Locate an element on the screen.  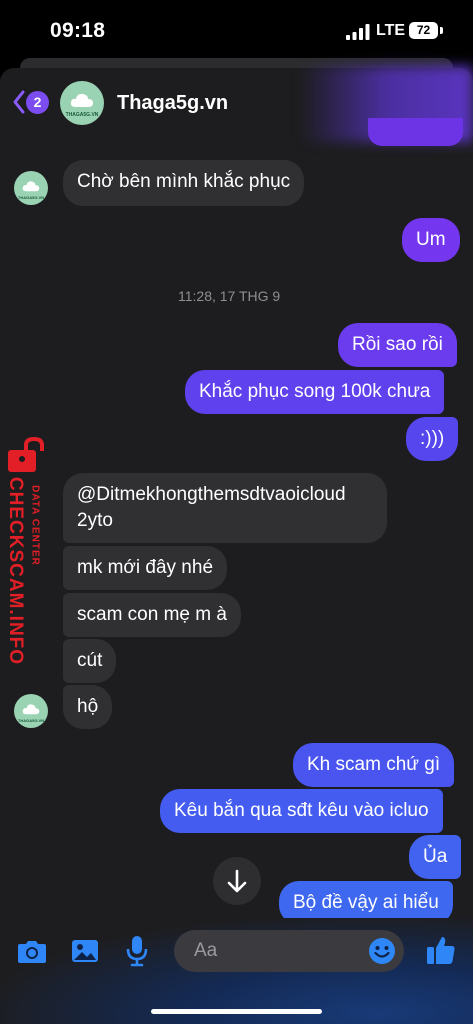
message-bubble-outgoing: Um is located at coordinates (431, 240).